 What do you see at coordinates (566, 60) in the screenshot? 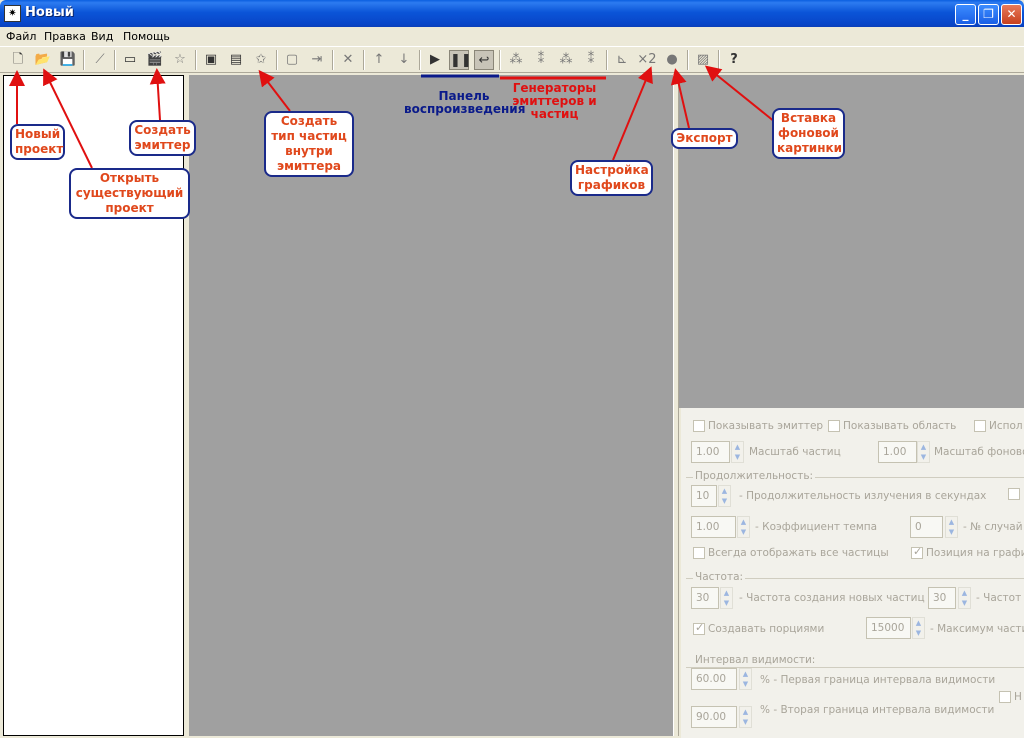
I see `generator-icon-3: ⁂` at bounding box center [566, 60].